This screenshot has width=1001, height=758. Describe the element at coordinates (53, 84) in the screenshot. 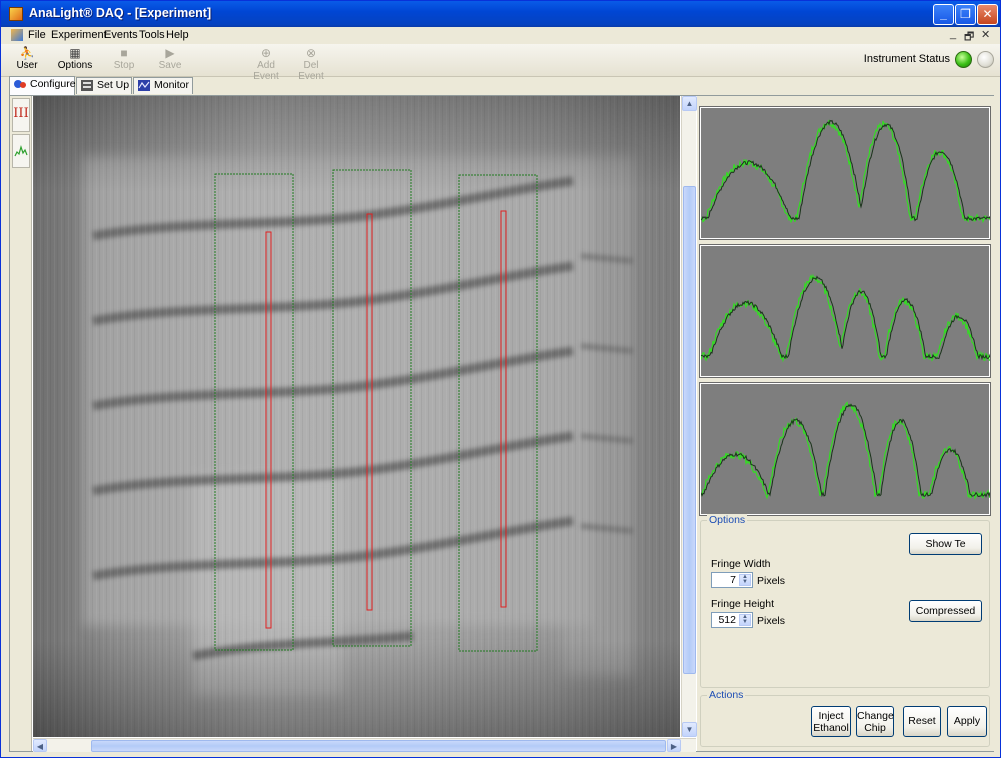

I see `tab-configure-label: Configure` at that location.